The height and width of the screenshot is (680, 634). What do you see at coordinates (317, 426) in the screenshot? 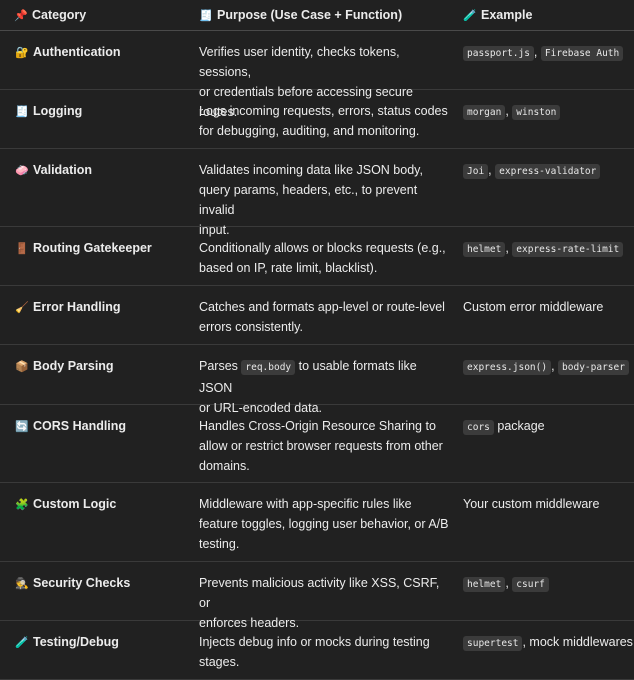
I see `purpose-line: Handles Cross-Origin Resource Sharing to` at bounding box center [317, 426].